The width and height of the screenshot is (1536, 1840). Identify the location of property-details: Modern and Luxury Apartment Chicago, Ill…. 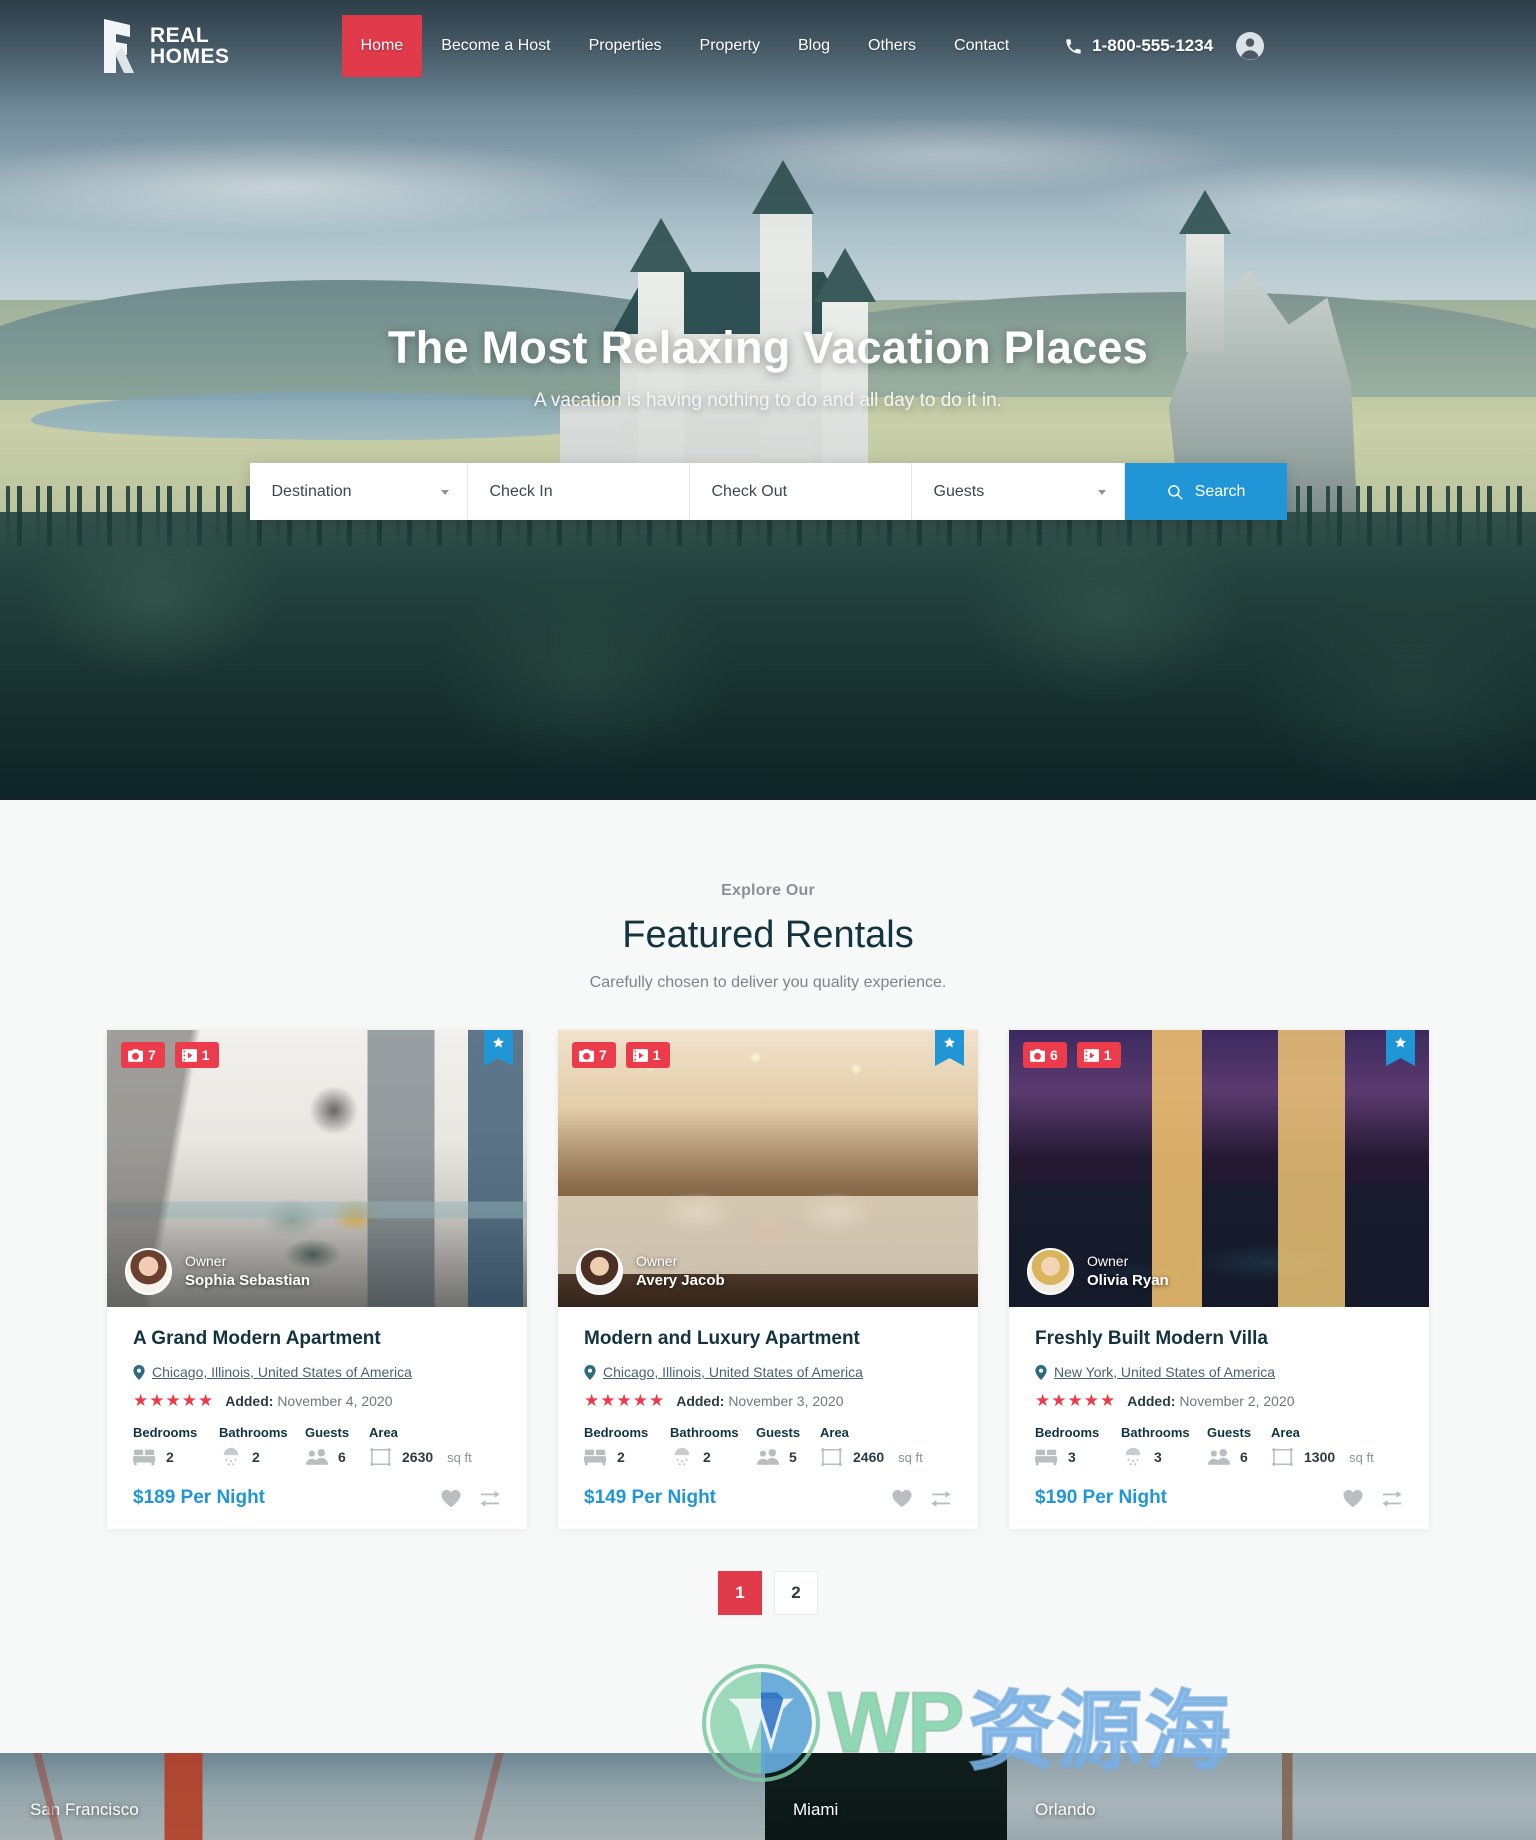
(768, 1418).